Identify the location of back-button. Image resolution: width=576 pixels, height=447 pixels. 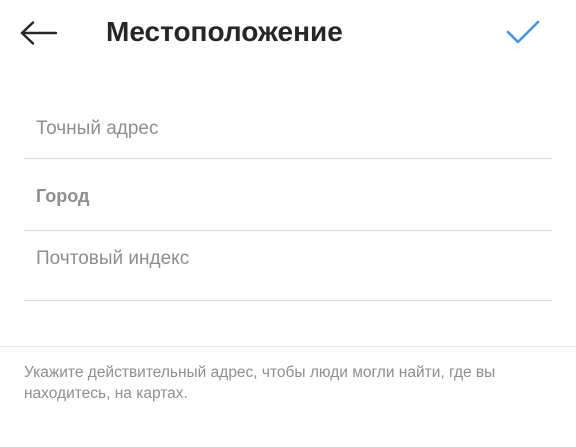
(39, 33).